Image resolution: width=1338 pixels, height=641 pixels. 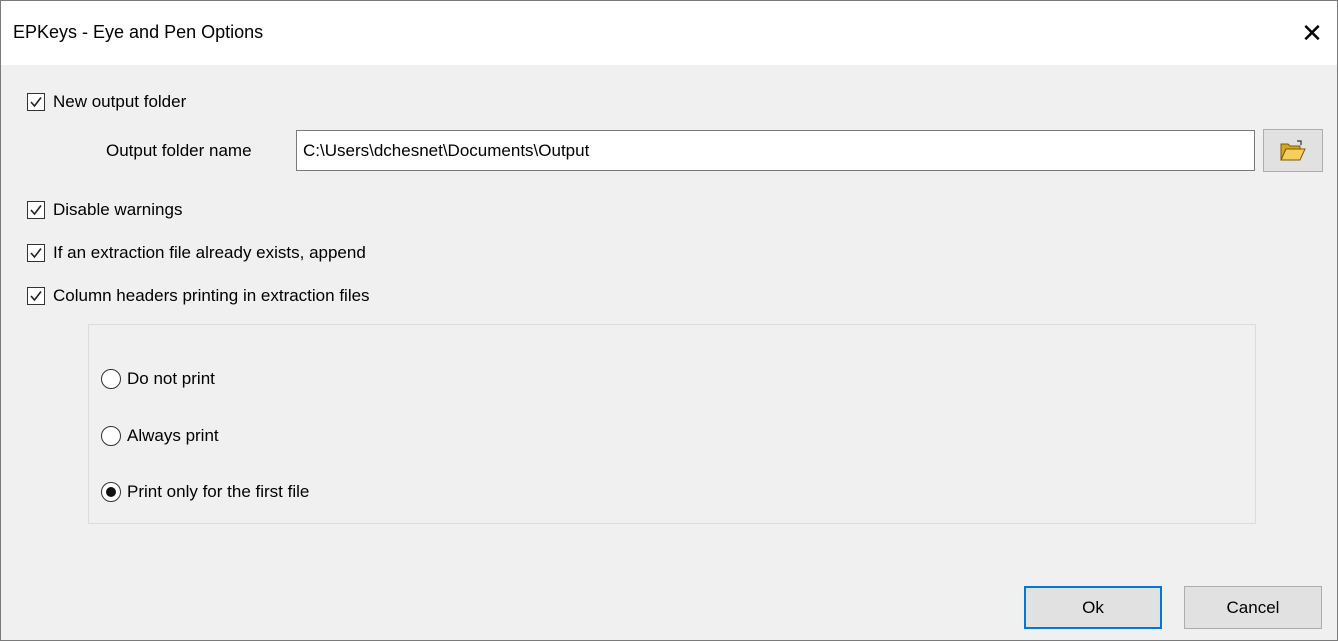 I want to click on new-output-folder-checkbox, so click(x=36, y=102).